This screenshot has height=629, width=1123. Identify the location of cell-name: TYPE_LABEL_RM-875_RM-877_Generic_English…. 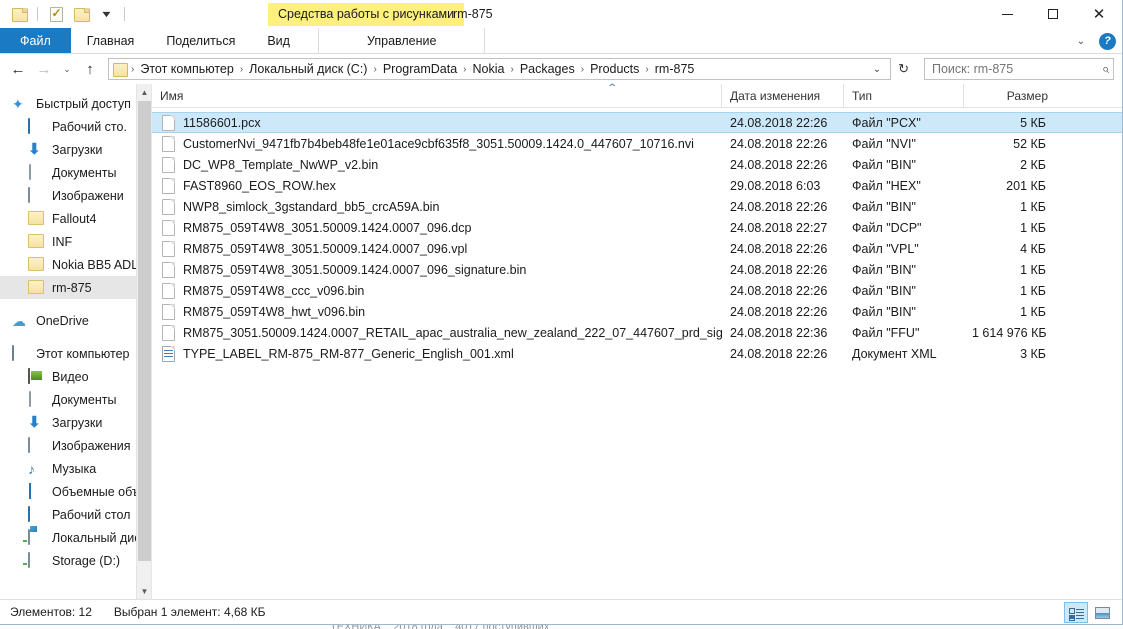
(437, 353).